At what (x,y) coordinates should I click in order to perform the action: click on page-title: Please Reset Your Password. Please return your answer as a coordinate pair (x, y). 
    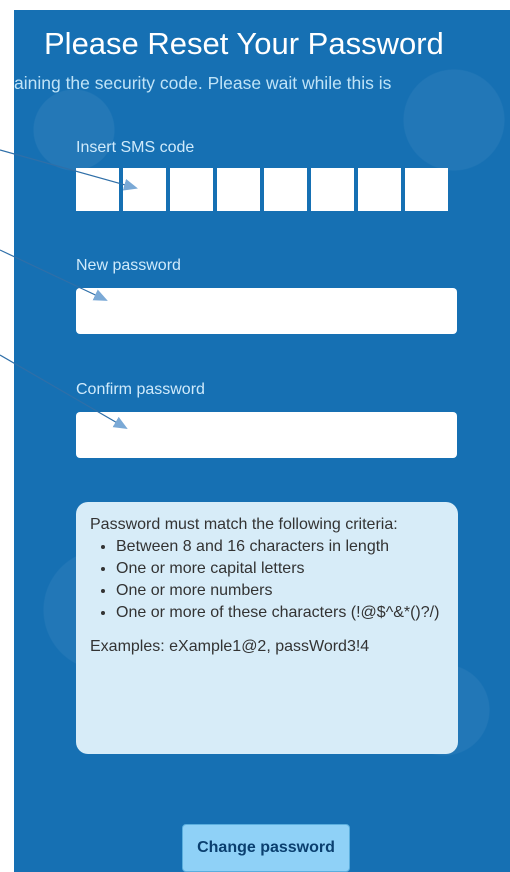
    Looking at the image, I should click on (244, 43).